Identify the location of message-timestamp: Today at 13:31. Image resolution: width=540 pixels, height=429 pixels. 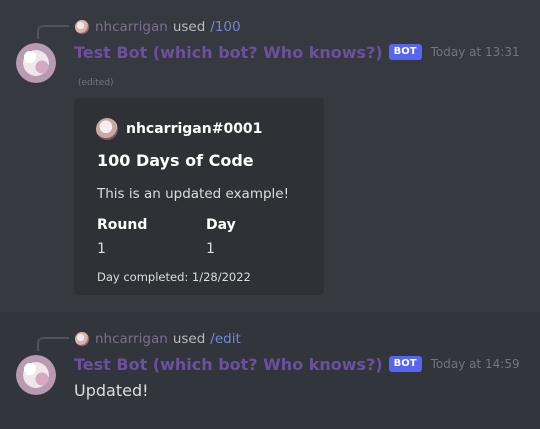
(475, 52).